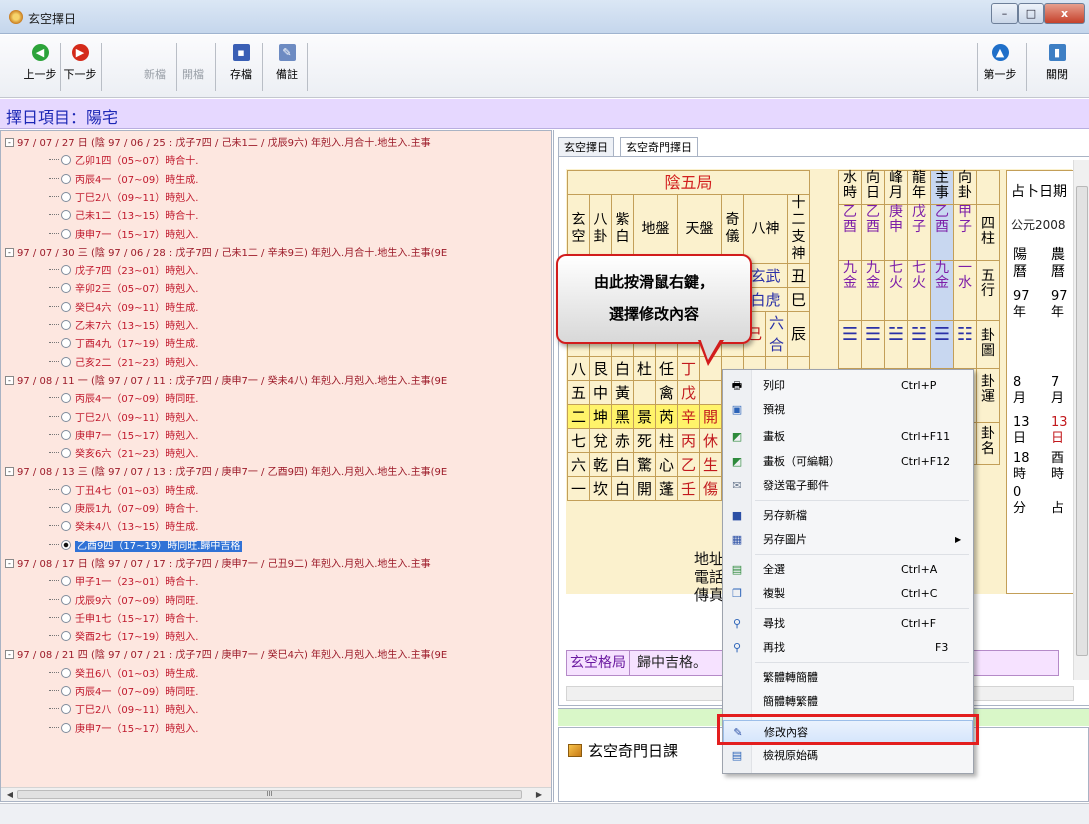 The height and width of the screenshot is (824, 1089). Describe the element at coordinates (1004, 13) in the screenshot. I see `minimize-button: –` at that location.